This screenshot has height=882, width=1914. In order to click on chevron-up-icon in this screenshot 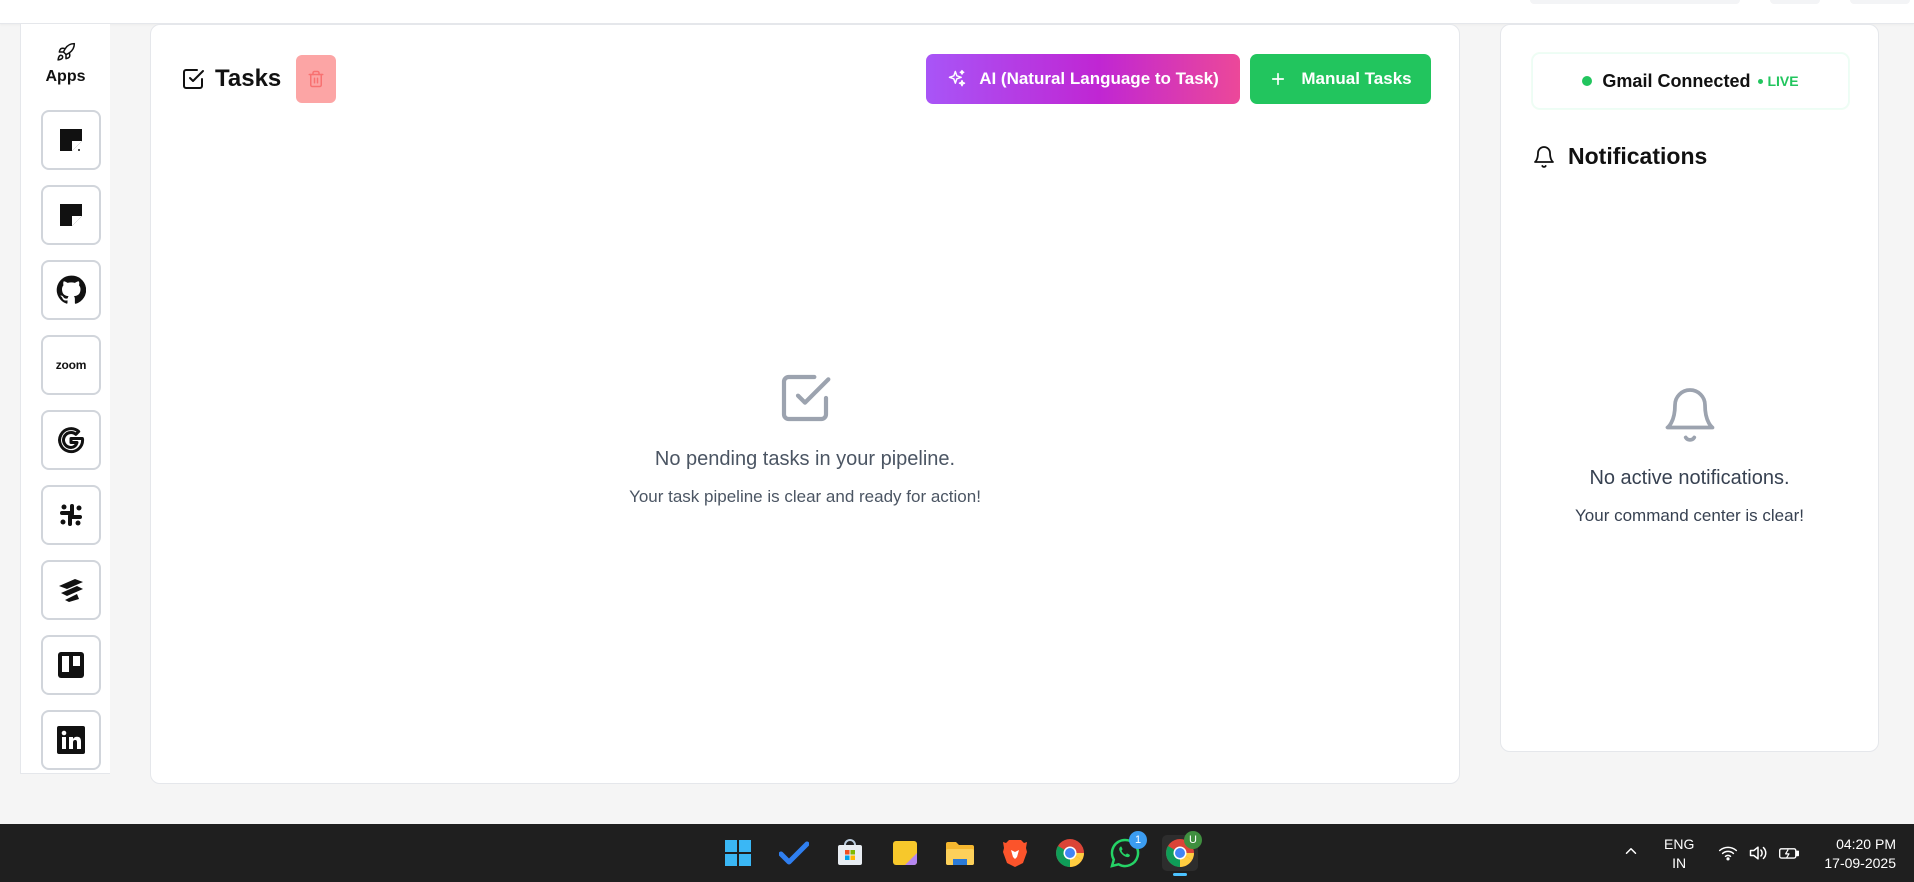, I will do `click(1631, 851)`.